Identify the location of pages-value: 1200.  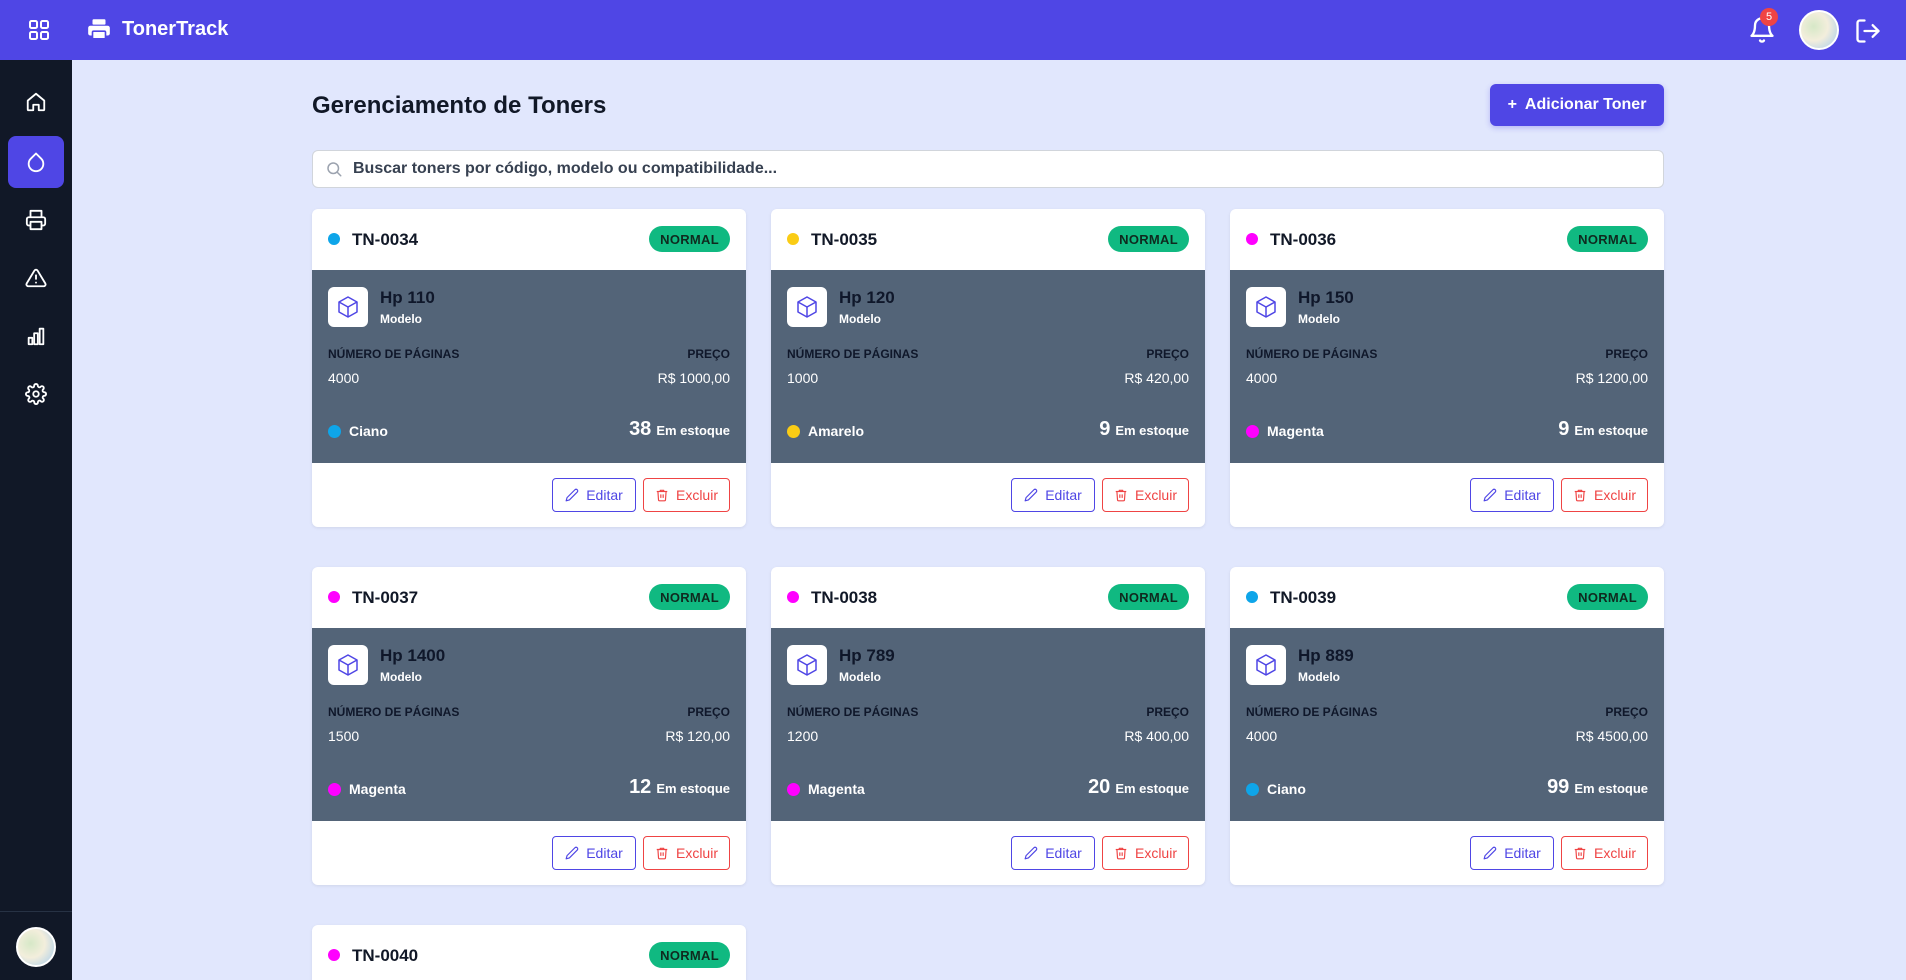
(803, 736).